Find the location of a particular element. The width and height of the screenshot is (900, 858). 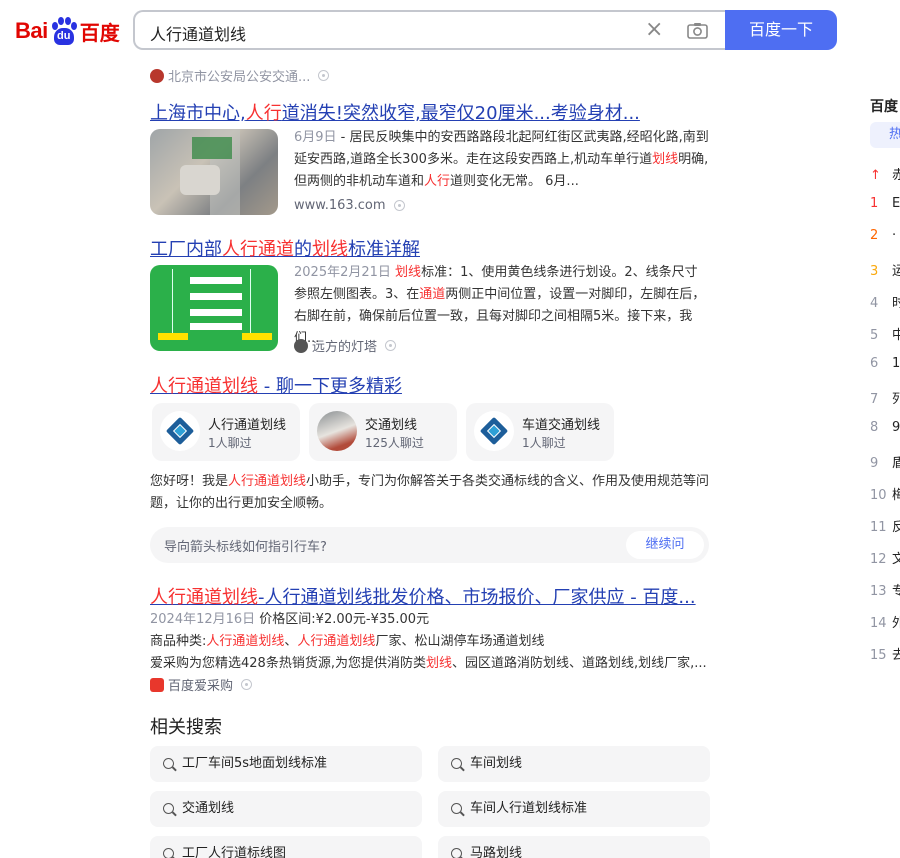

search-input: 人行通道划线 is located at coordinates (198, 33).